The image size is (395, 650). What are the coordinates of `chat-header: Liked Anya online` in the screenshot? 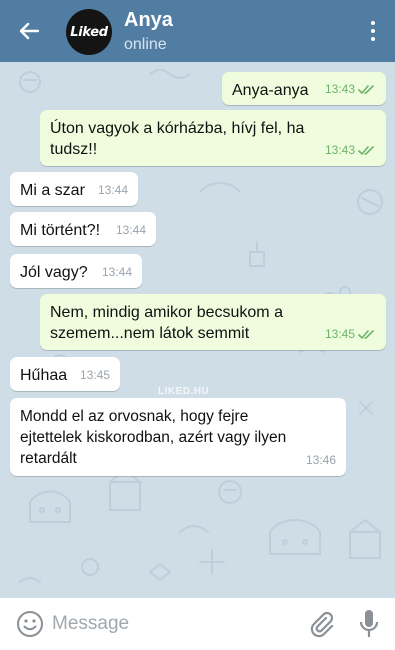 It's located at (197, 31).